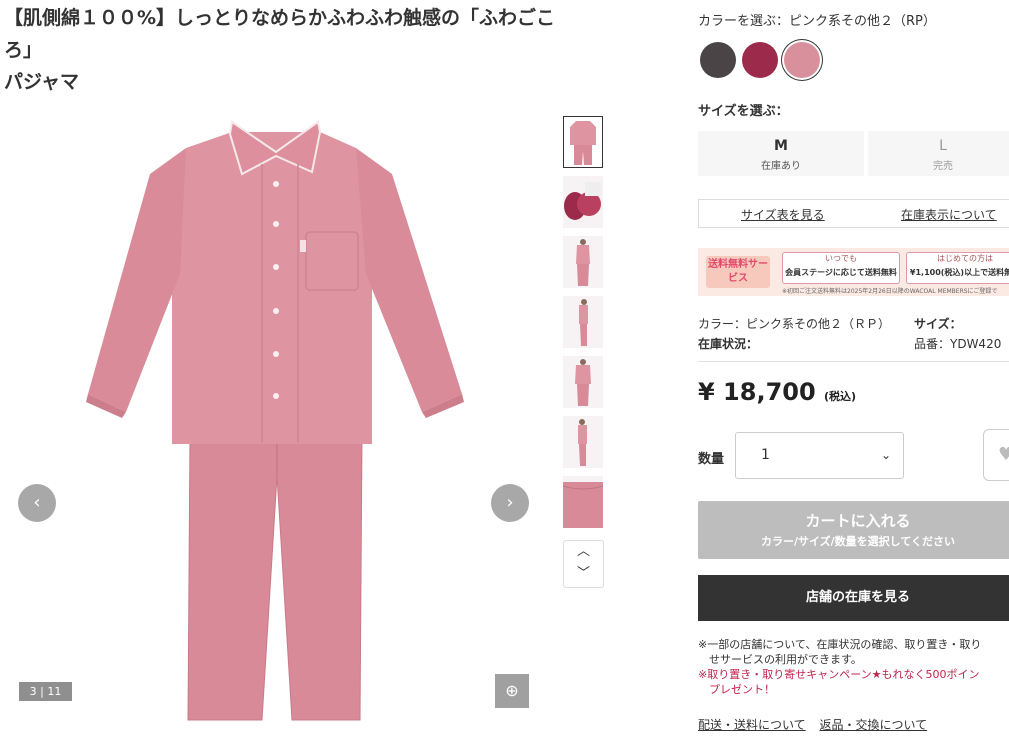  Describe the element at coordinates (736, 689) in the screenshot. I see `campaign-note-line2: プレゼント！` at that location.